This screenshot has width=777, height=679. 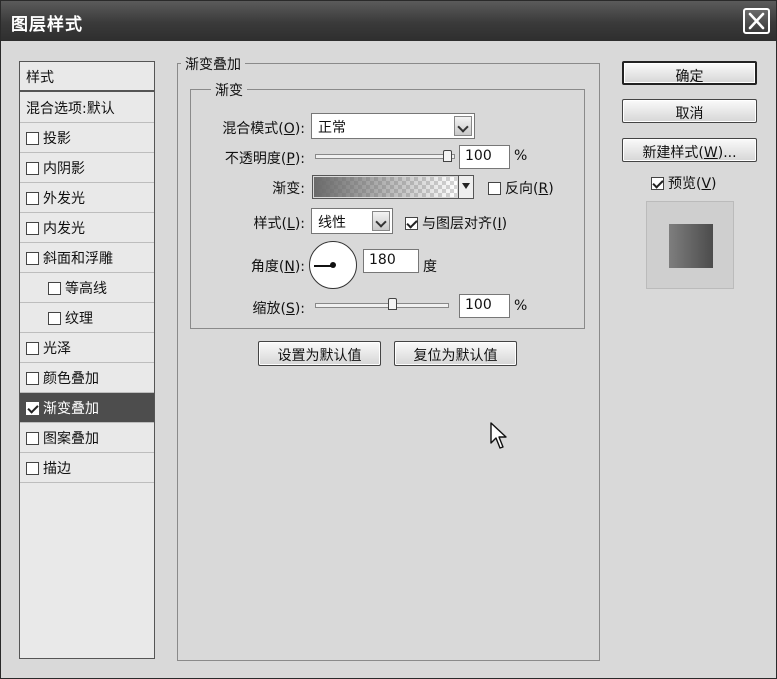 I want to click on styles-list-item: 描边, so click(x=87, y=468).